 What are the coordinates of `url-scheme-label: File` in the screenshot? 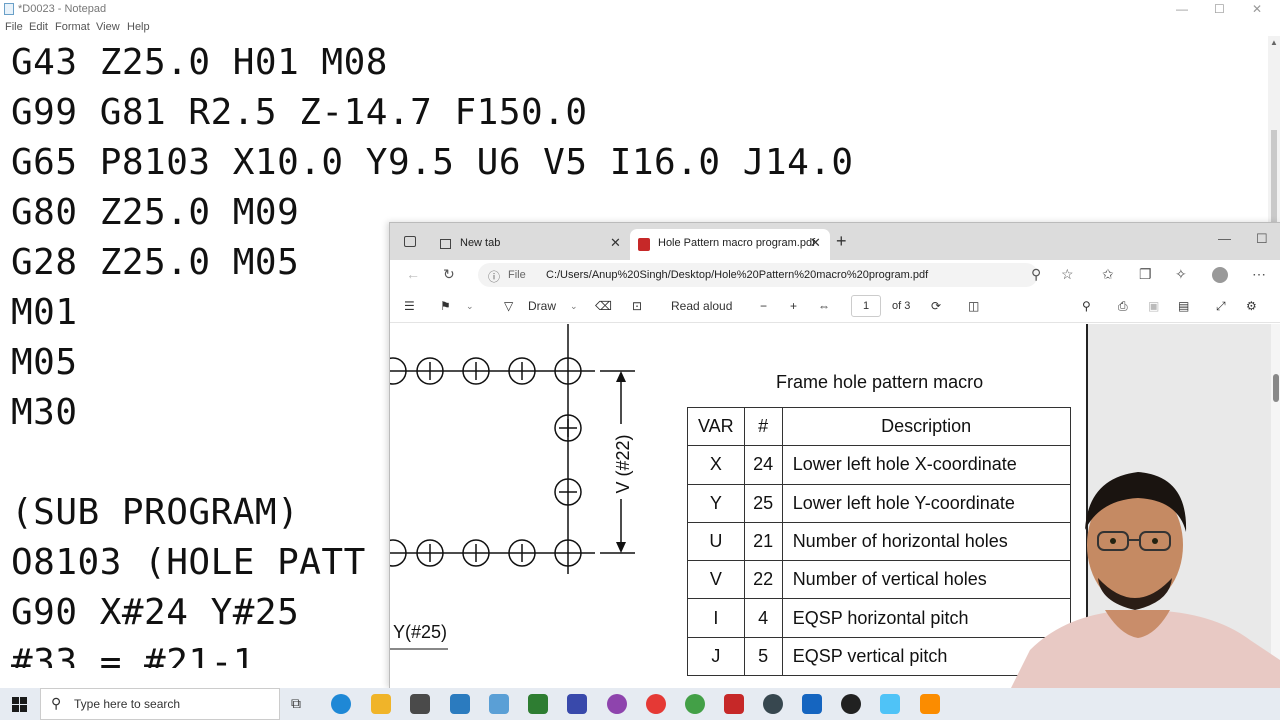 It's located at (517, 275).